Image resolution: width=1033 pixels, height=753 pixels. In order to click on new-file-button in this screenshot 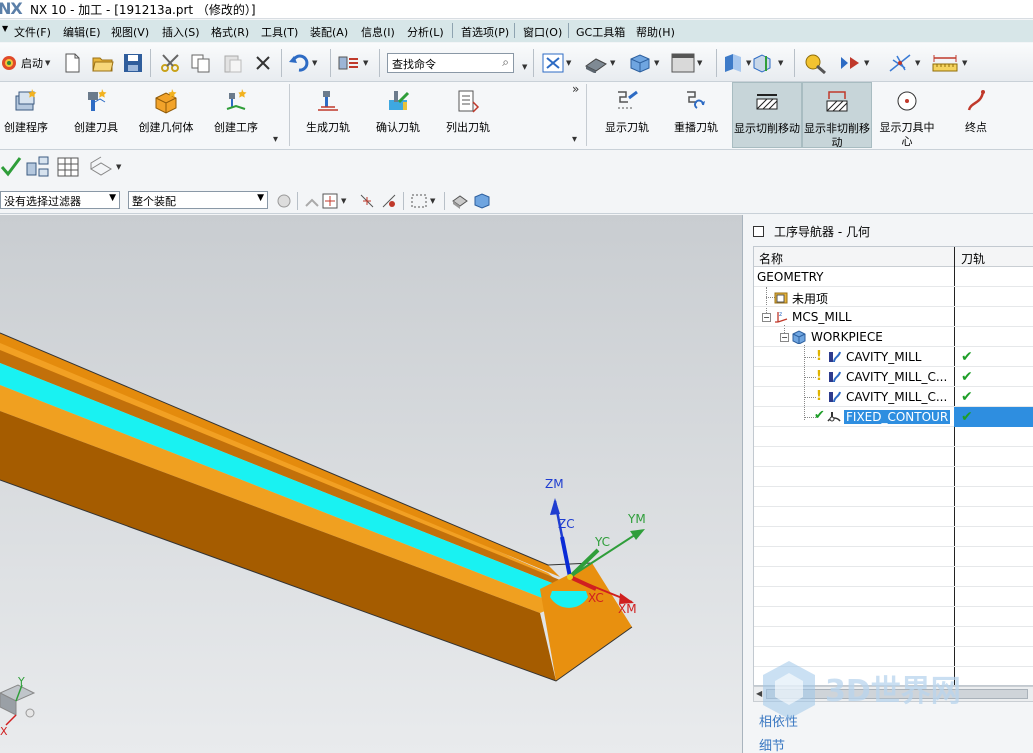, I will do `click(72, 63)`.